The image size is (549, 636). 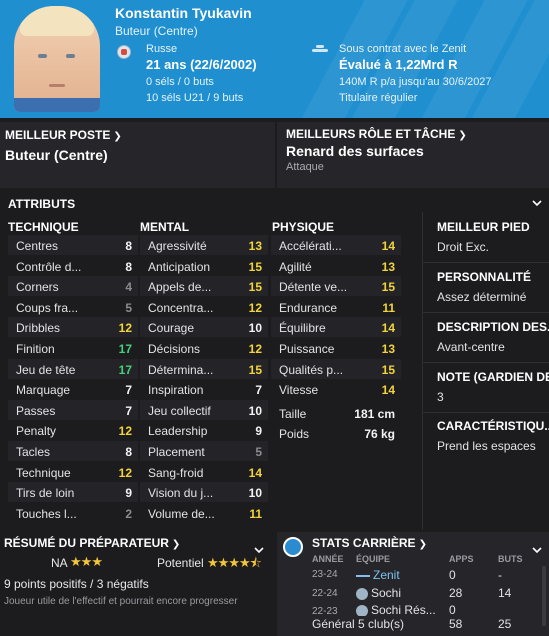 What do you see at coordinates (500, 575) in the screenshot?
I see `career-row-1-goals: -` at bounding box center [500, 575].